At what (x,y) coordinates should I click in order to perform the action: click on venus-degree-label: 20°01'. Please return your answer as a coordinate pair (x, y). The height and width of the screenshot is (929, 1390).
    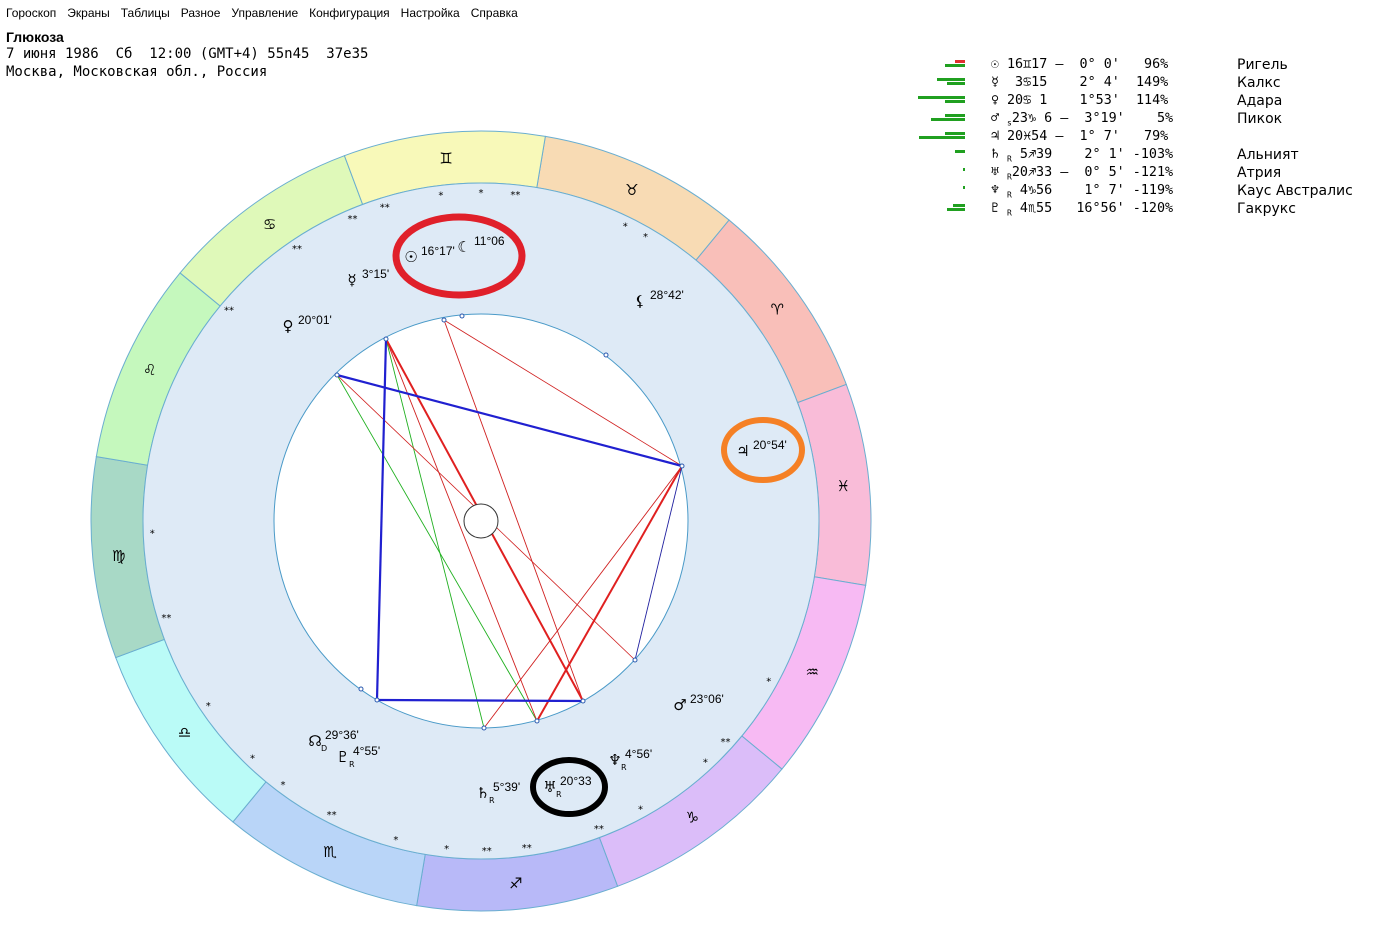
    Looking at the image, I should click on (315, 320).